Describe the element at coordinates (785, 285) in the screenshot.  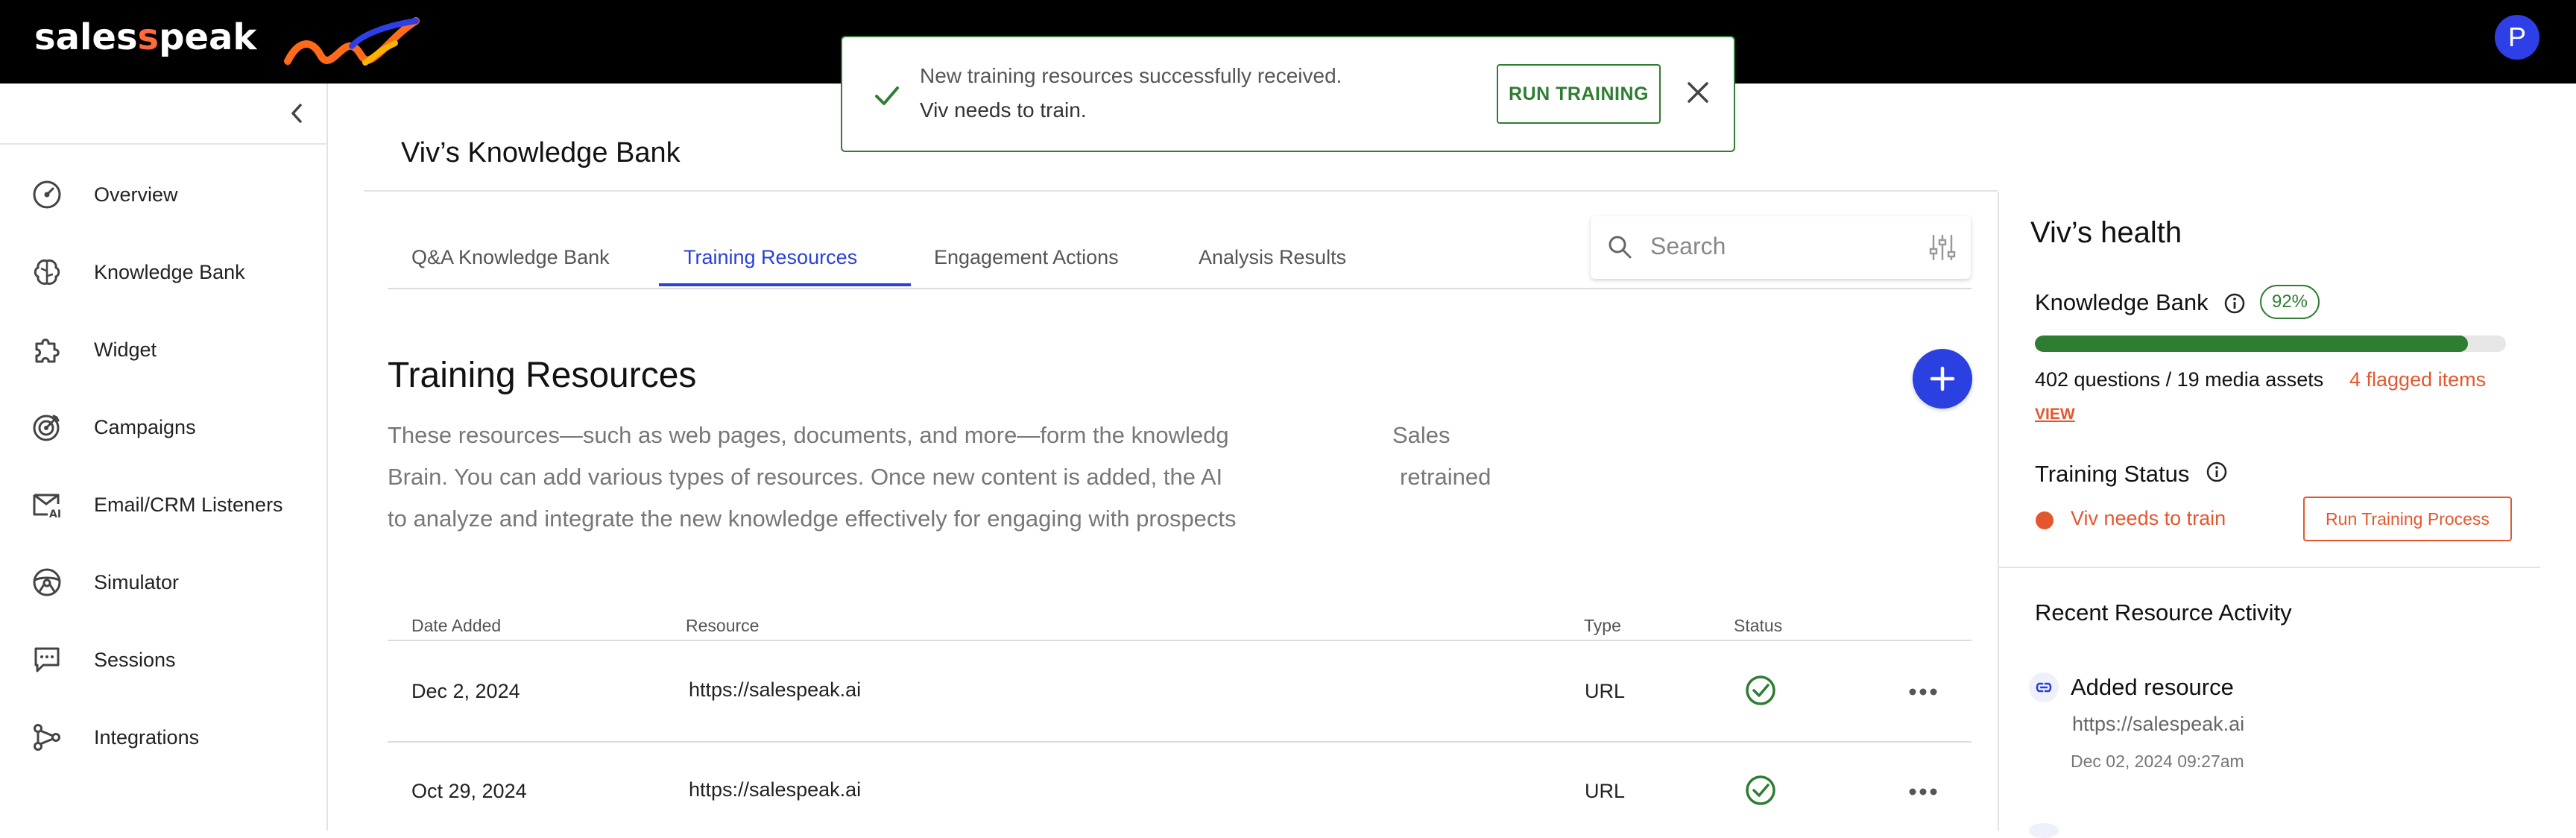
I see `active-tab-indicator` at that location.